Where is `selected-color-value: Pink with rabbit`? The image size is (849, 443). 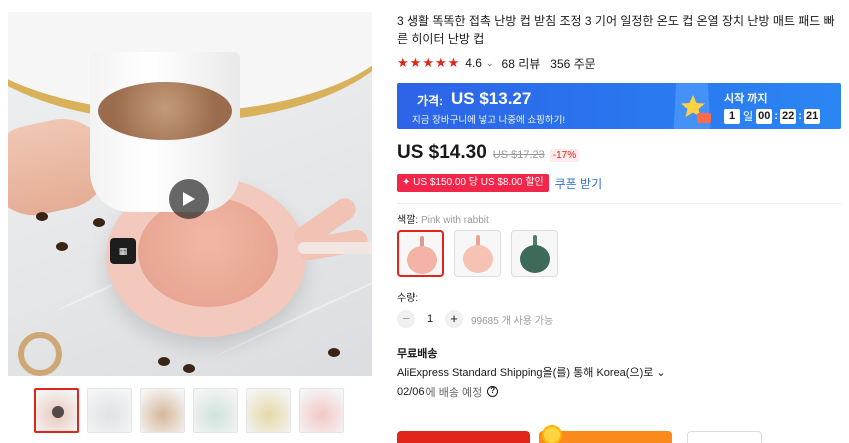
selected-color-value: Pink with rabbit is located at coordinates (454, 220).